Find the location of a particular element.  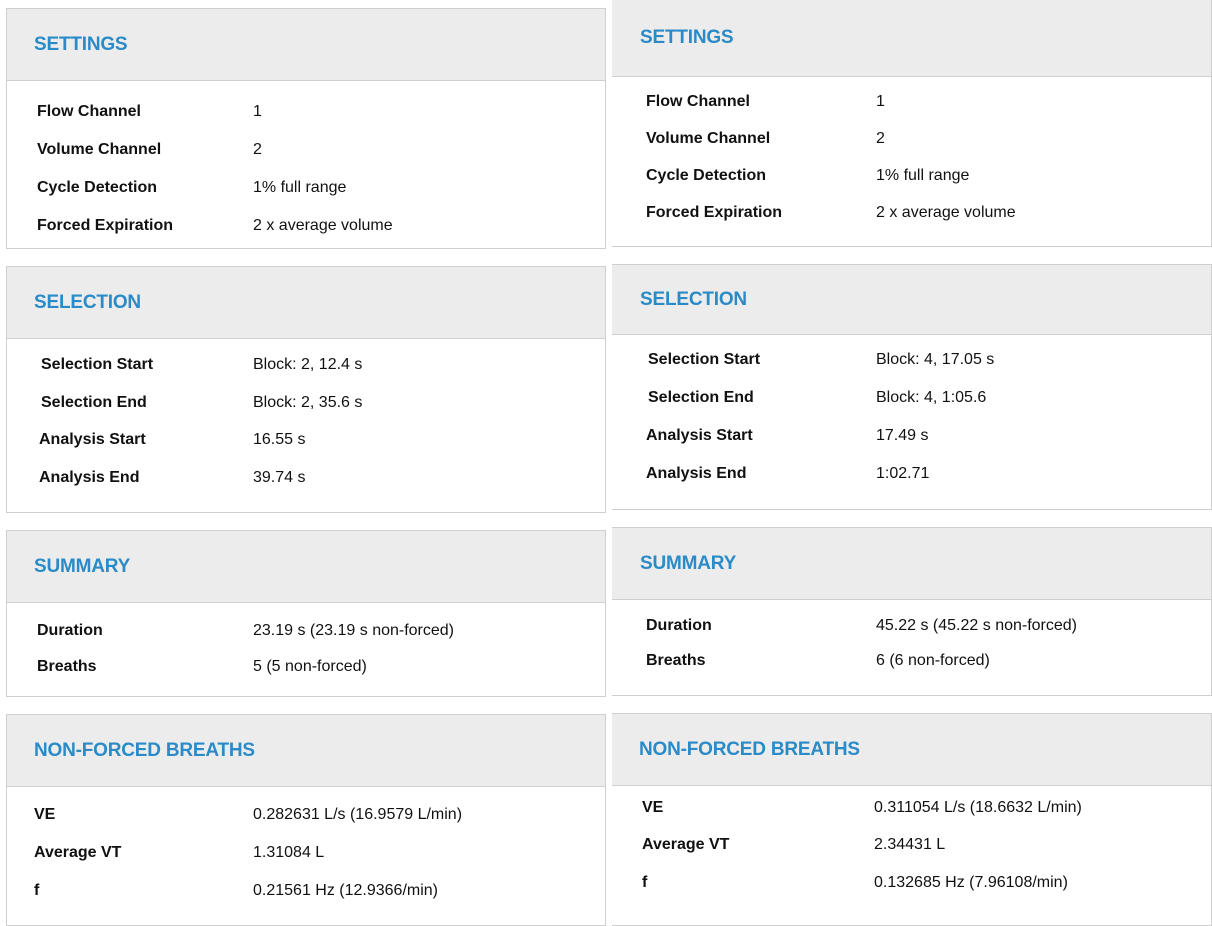

row-value: 0.311054 L/s (18.6632 L/min) is located at coordinates (978, 807).